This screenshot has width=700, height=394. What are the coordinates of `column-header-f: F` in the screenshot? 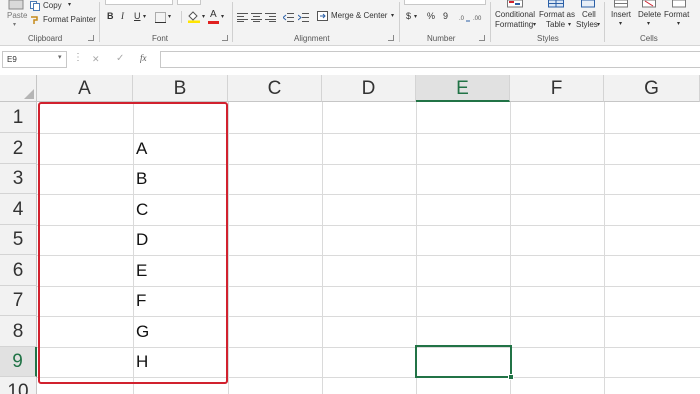 It's located at (557, 88).